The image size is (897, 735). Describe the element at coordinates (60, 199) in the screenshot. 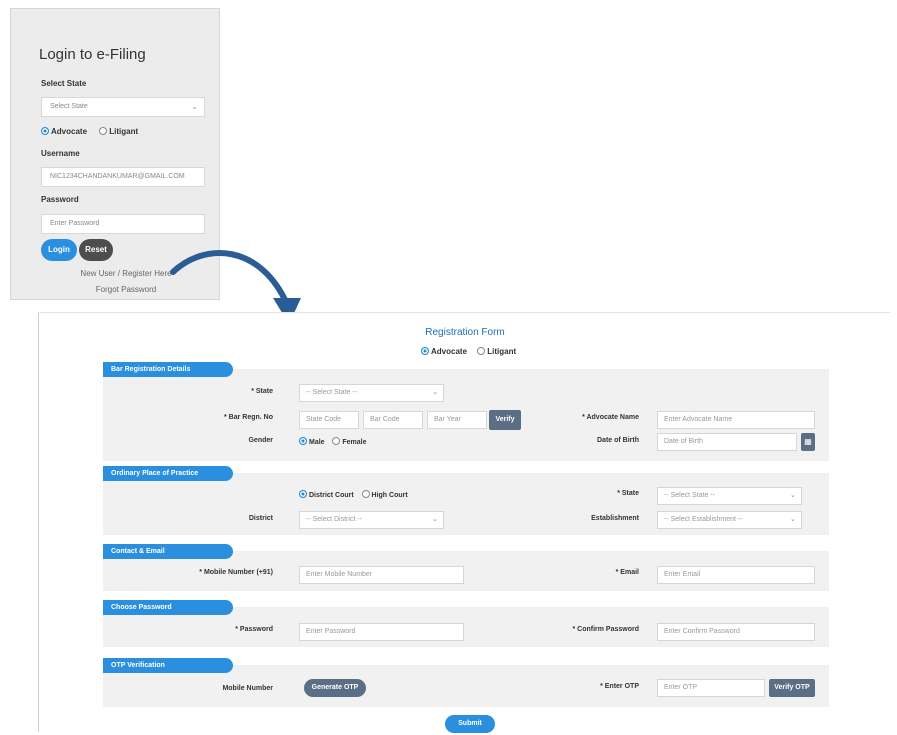

I see `password-label: Password` at that location.